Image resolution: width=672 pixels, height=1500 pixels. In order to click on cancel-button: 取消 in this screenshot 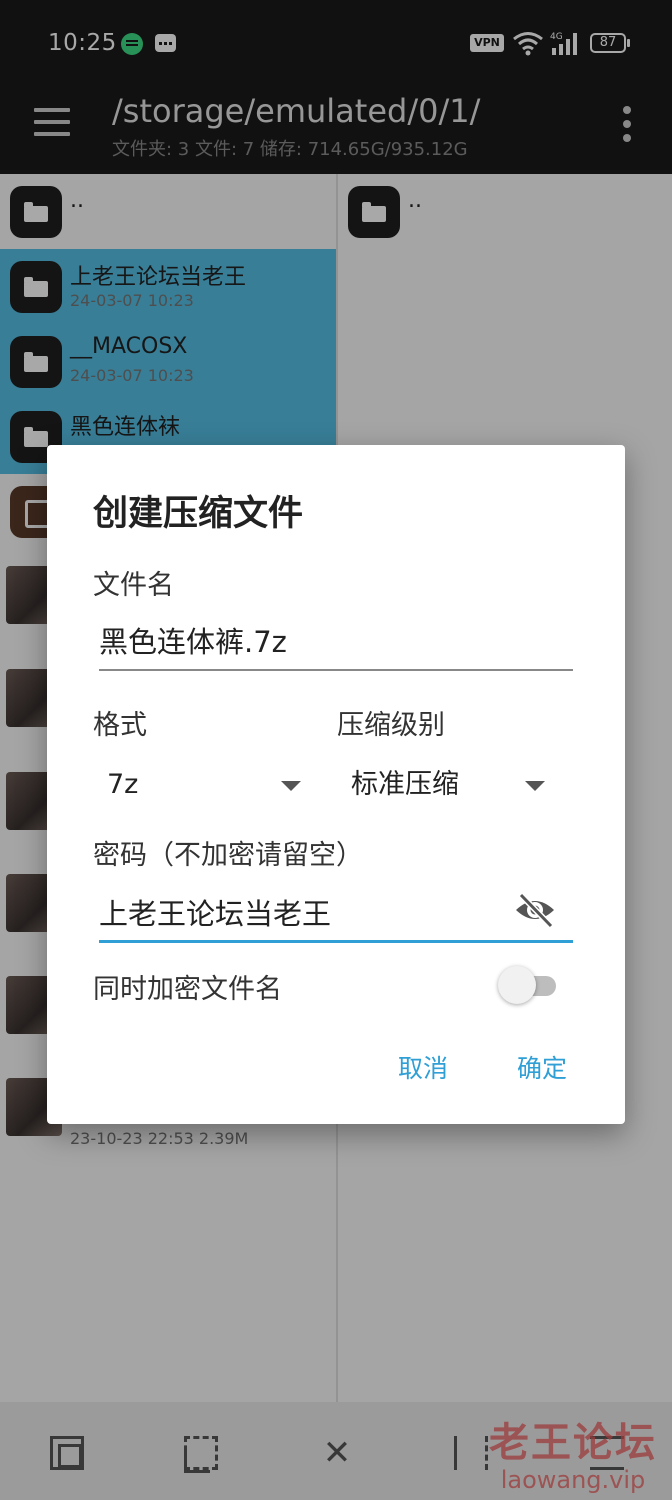, I will do `click(423, 1067)`.